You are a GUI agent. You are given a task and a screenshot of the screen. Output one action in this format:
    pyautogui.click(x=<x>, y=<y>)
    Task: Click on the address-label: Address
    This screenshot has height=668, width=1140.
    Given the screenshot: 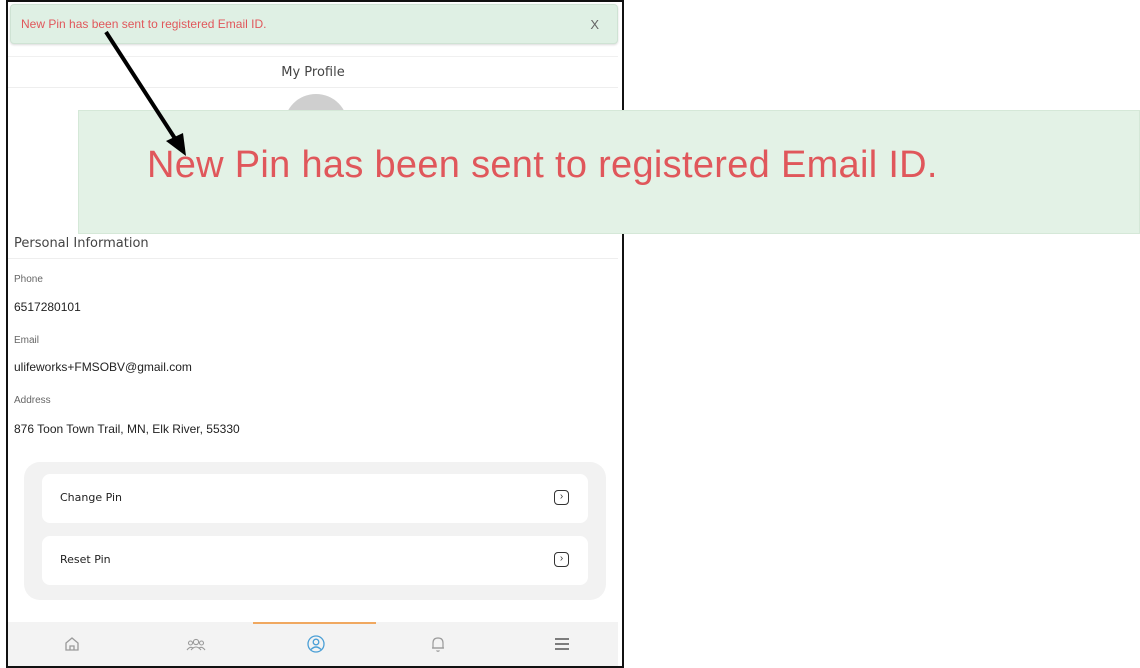 What is the action you would take?
    pyautogui.click(x=32, y=400)
    